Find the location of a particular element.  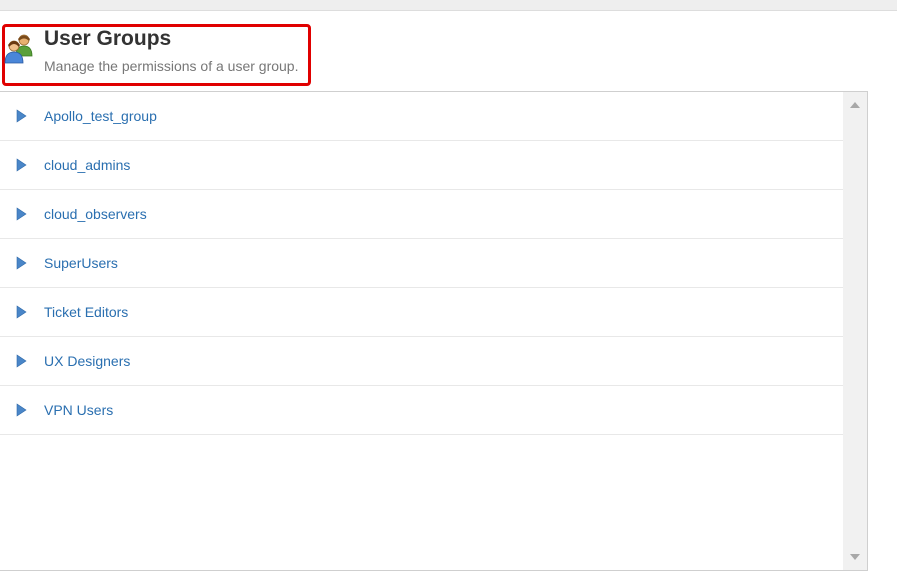

group-name-link: Ticket Editors is located at coordinates (86, 312).